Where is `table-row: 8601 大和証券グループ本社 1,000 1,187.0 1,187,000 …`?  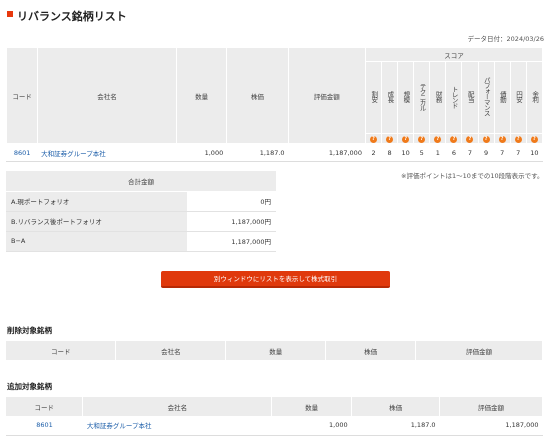
table-row: 8601 大和証券グループ本社 1,000 1,187.0 1,187,000 … is located at coordinates (274, 152).